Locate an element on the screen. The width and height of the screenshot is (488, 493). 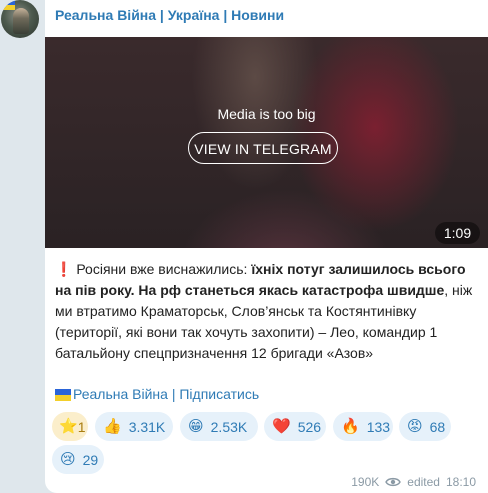
reaction-fire: 🔥 133 is located at coordinates (363, 426).